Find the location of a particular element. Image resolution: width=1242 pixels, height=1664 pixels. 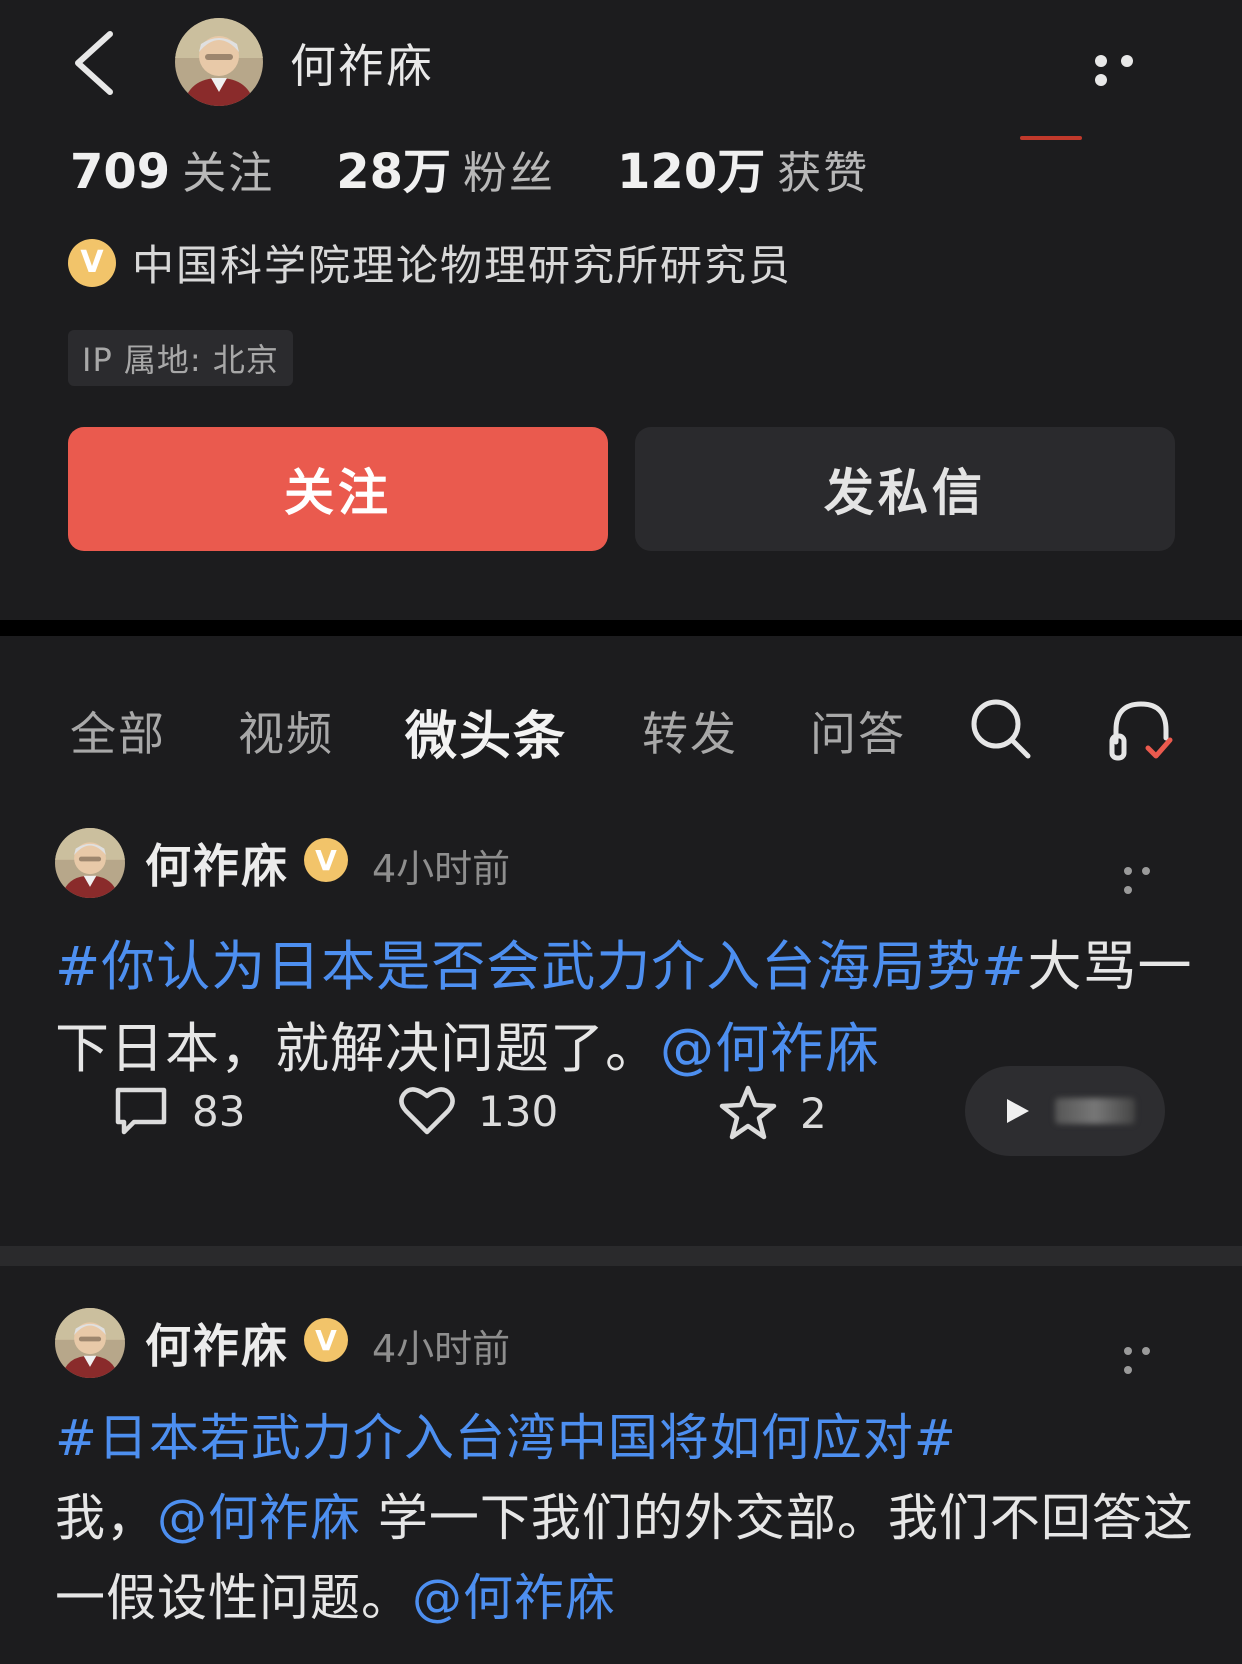

comment-icon is located at coordinates (141, 1111).